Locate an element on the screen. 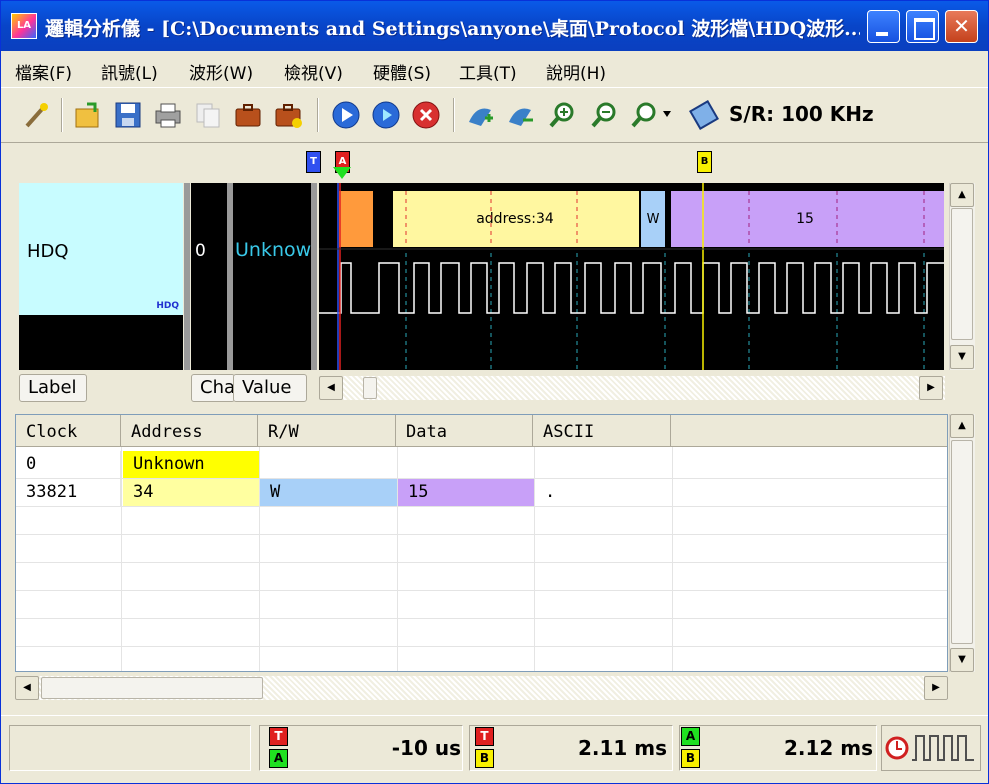 Image resolution: width=989 pixels, height=784 pixels. channel-column-header: Channel is located at coordinates (213, 388).